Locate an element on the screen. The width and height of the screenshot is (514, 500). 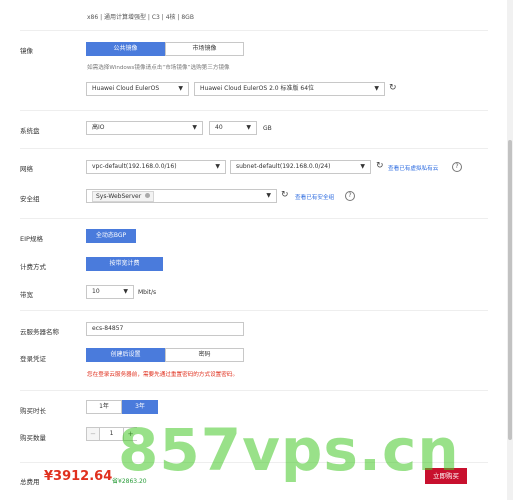
eip-bgp-button: 全动态BGP is located at coordinates (111, 236).